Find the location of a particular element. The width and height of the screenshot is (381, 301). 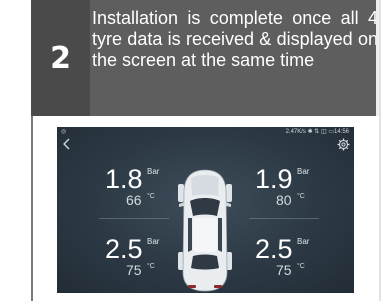

status-right: 2.47K/s ✱ ⇅ ◫ ▭14:56 is located at coordinates (317, 132).